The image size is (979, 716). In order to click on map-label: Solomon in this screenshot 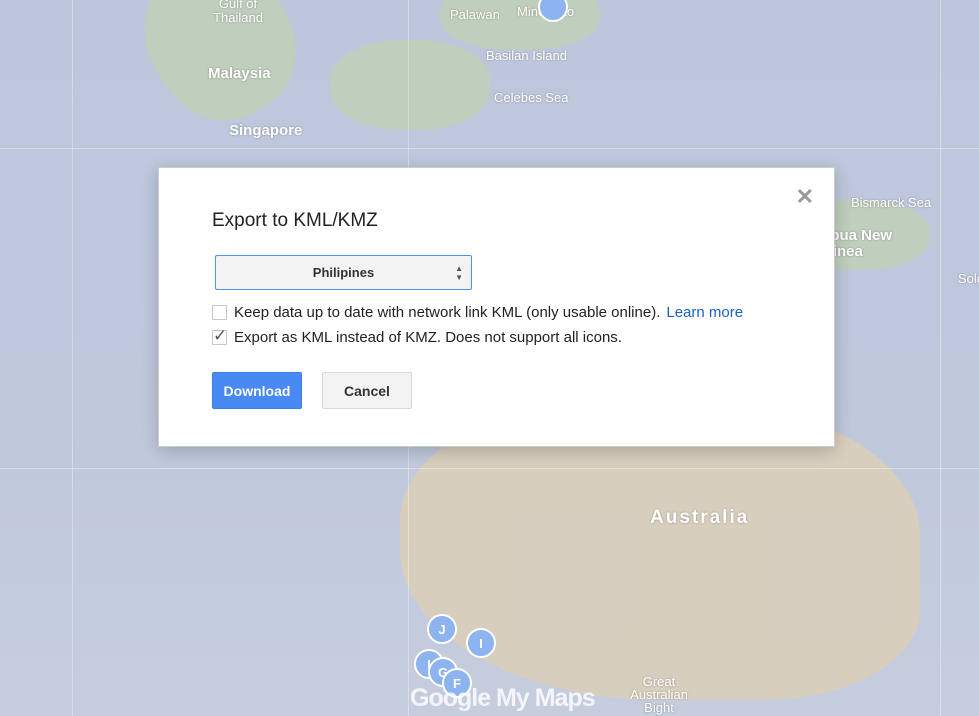, I will do `click(968, 278)`.